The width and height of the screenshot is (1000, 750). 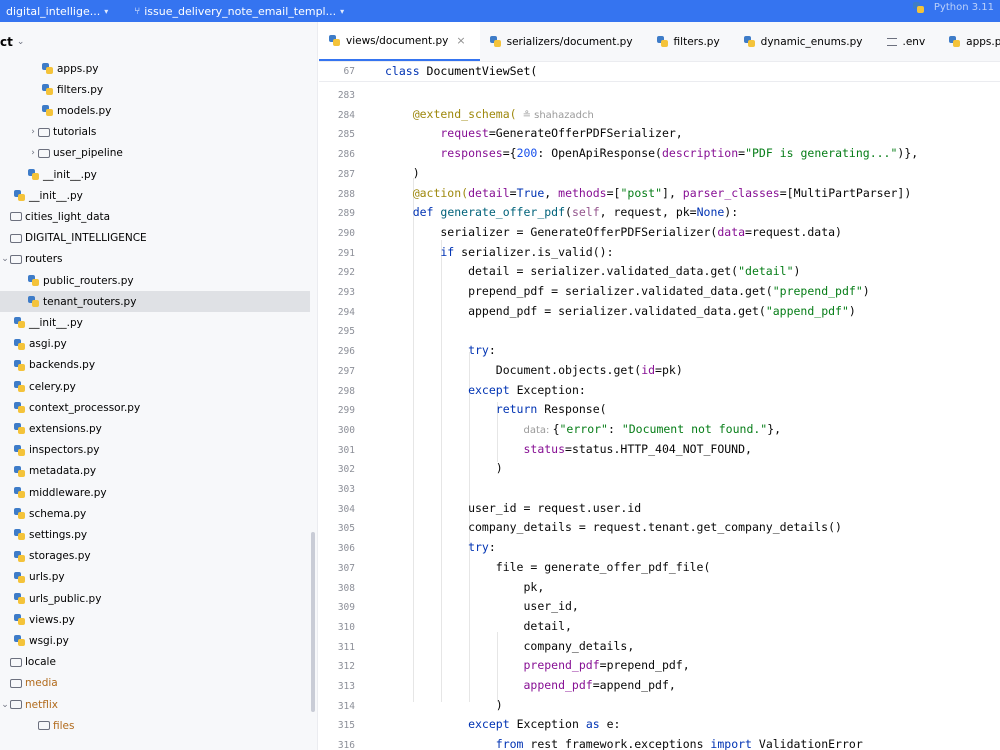 I want to click on code-line: return Response(, so click(x=496, y=409).